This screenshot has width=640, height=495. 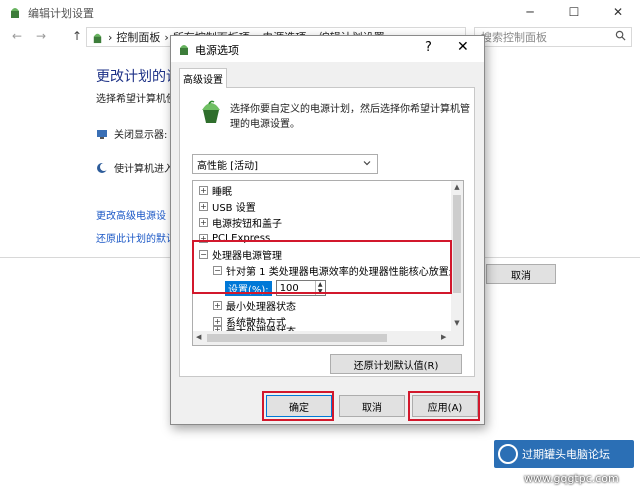 What do you see at coordinates (131, 214) in the screenshot?
I see `advanced-settings-link: 更改高级电源设` at bounding box center [131, 214].